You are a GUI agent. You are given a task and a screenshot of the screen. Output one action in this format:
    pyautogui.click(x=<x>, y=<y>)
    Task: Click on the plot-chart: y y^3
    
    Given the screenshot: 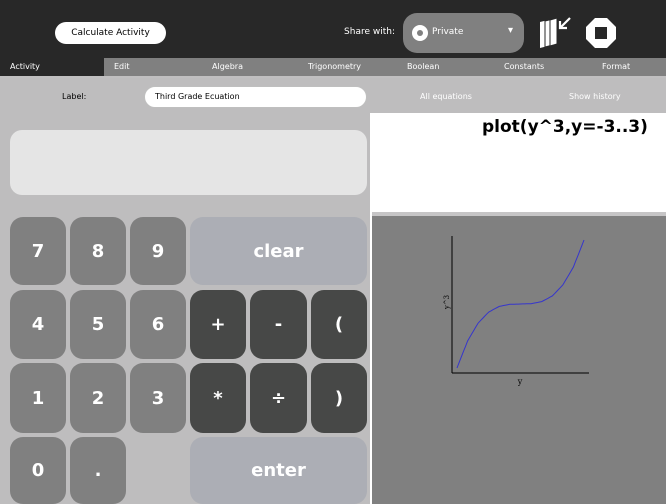 What is the action you would take?
    pyautogui.click(x=516, y=311)
    